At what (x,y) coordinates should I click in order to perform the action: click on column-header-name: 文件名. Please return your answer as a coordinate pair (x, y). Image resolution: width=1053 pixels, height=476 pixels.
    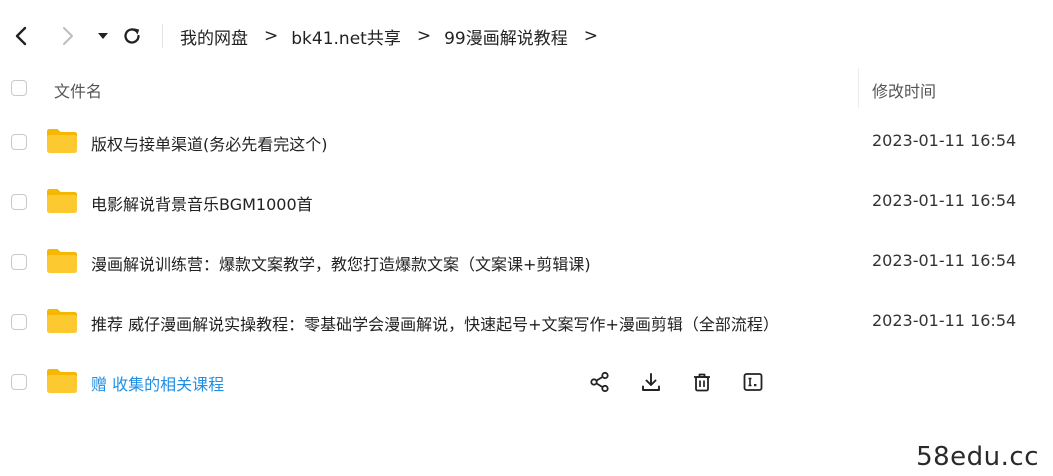
    Looking at the image, I should click on (78, 90).